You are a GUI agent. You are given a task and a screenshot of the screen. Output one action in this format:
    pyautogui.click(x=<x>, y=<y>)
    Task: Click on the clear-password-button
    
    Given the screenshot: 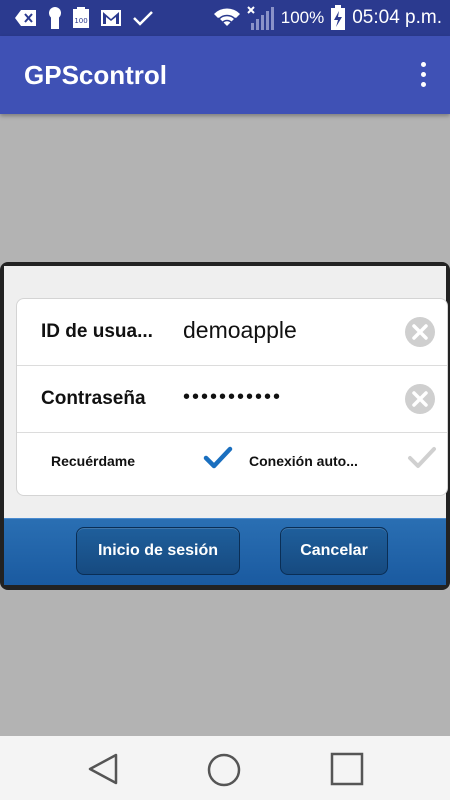 What is the action you would take?
    pyautogui.click(x=420, y=399)
    